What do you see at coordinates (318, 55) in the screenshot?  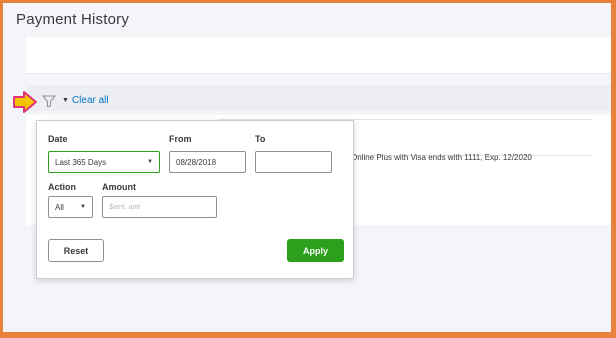 I see `summary-panel` at bounding box center [318, 55].